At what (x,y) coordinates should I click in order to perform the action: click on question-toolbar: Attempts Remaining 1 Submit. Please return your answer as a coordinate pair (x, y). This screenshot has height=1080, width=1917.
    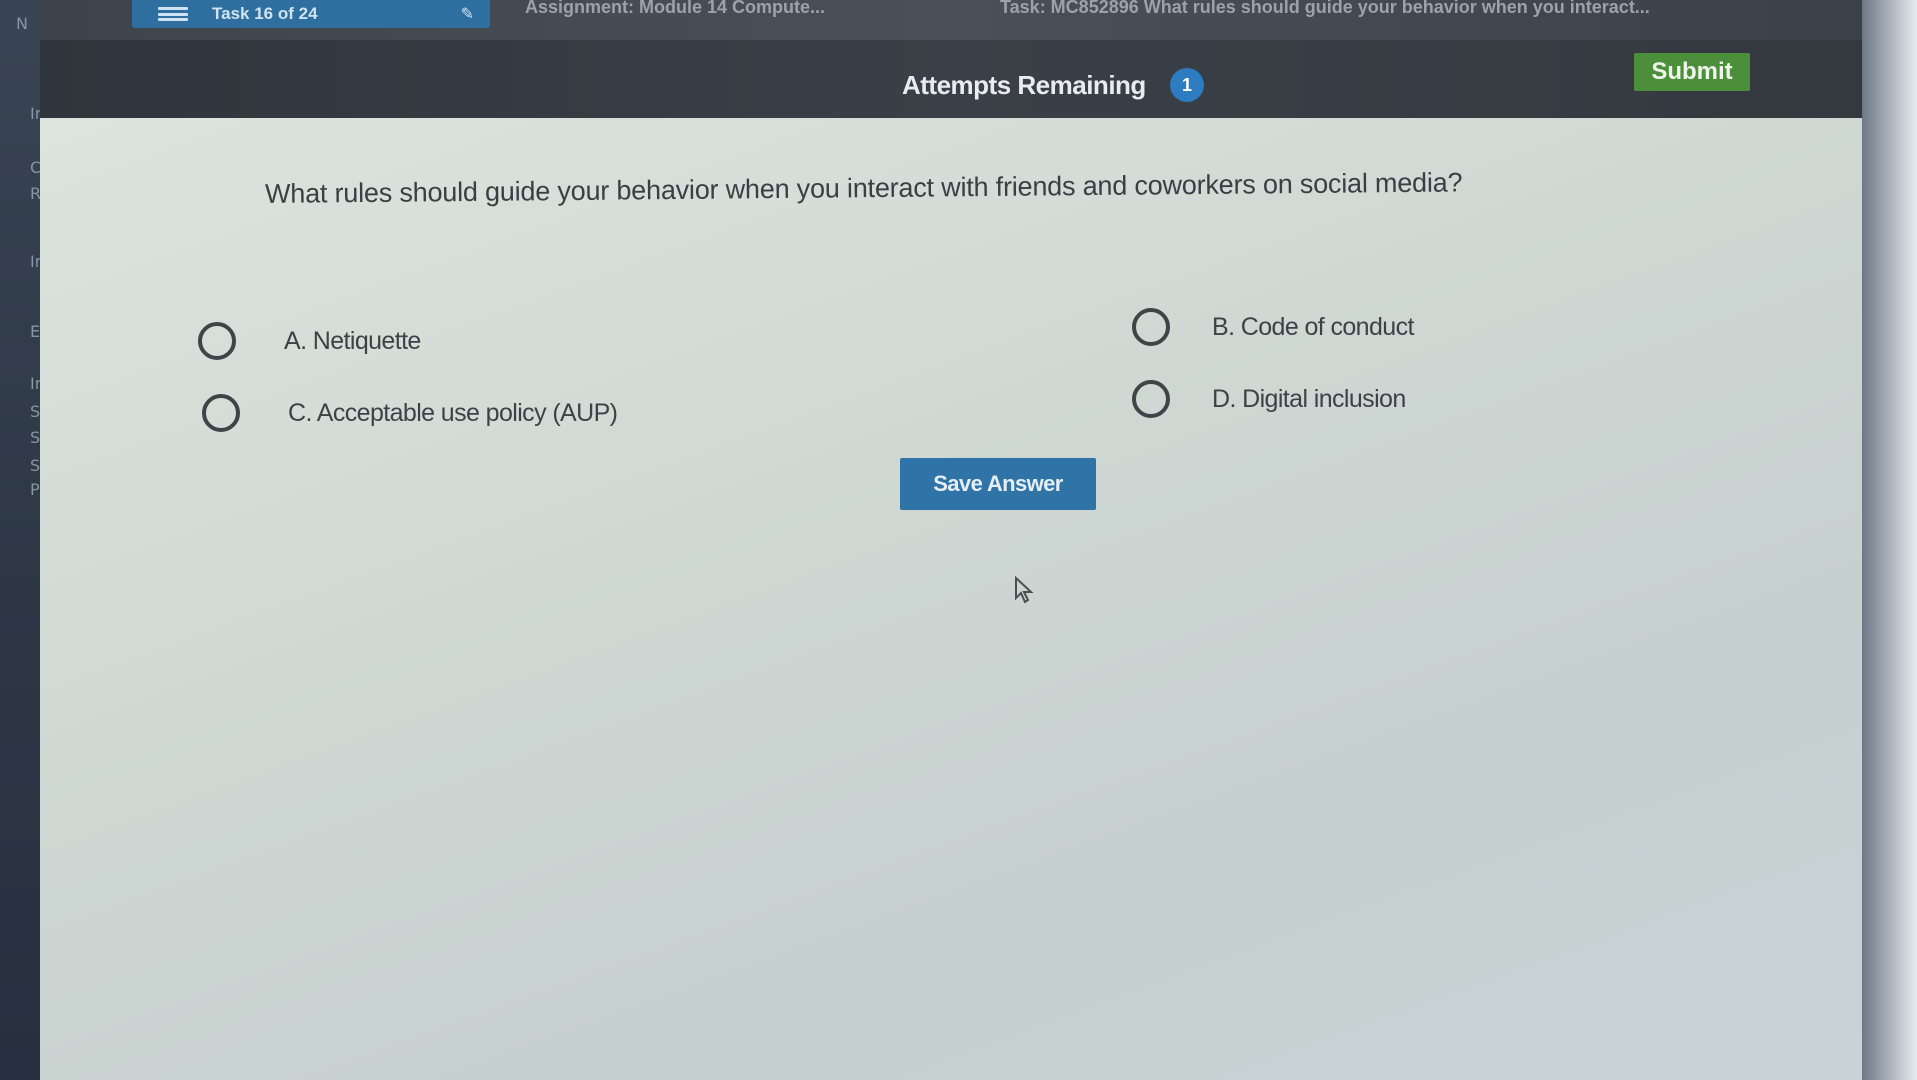
    Looking at the image, I should click on (952, 79).